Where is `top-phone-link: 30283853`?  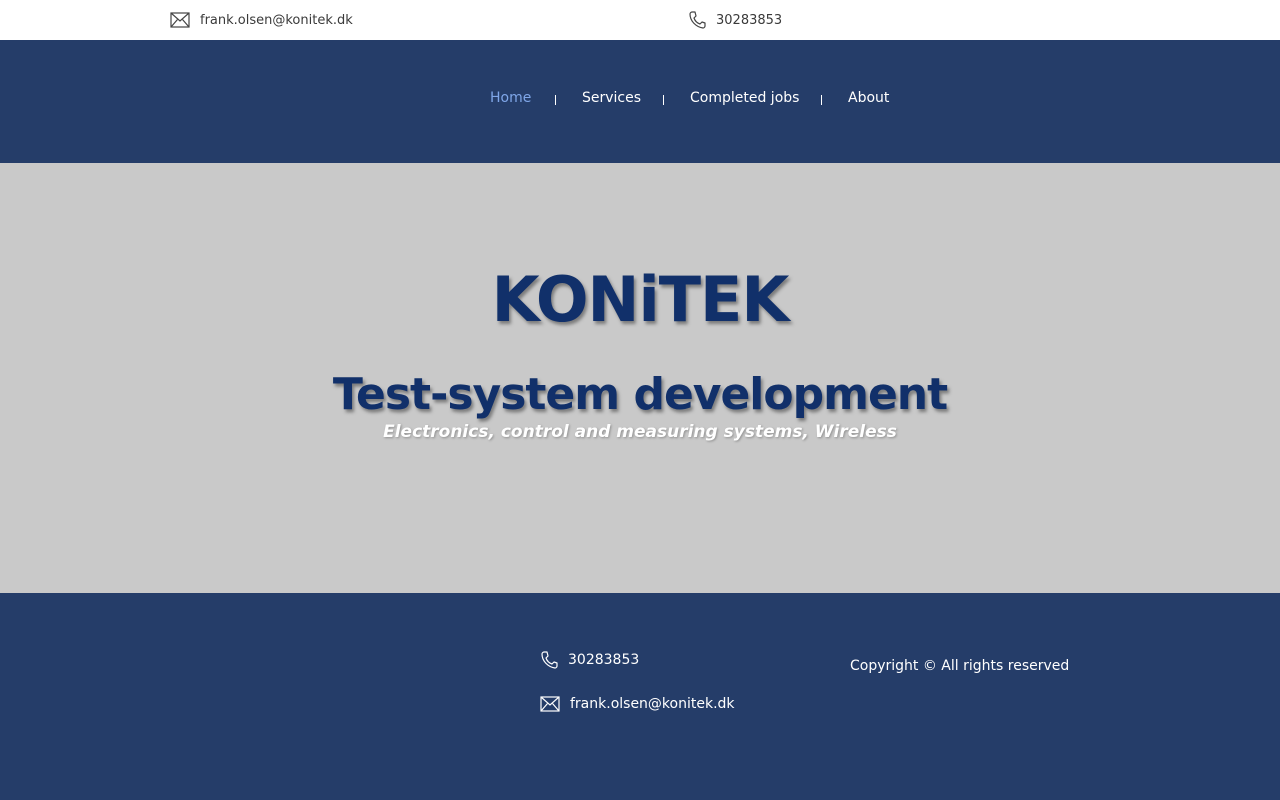 top-phone-link: 30283853 is located at coordinates (735, 20).